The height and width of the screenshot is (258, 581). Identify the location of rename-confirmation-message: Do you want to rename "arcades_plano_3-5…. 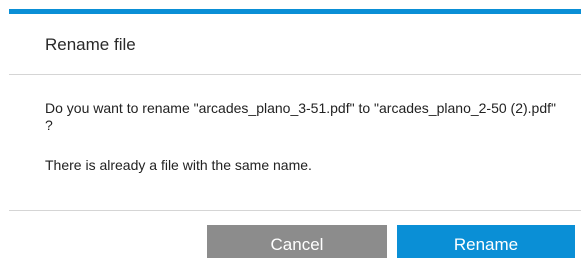
(300, 116).